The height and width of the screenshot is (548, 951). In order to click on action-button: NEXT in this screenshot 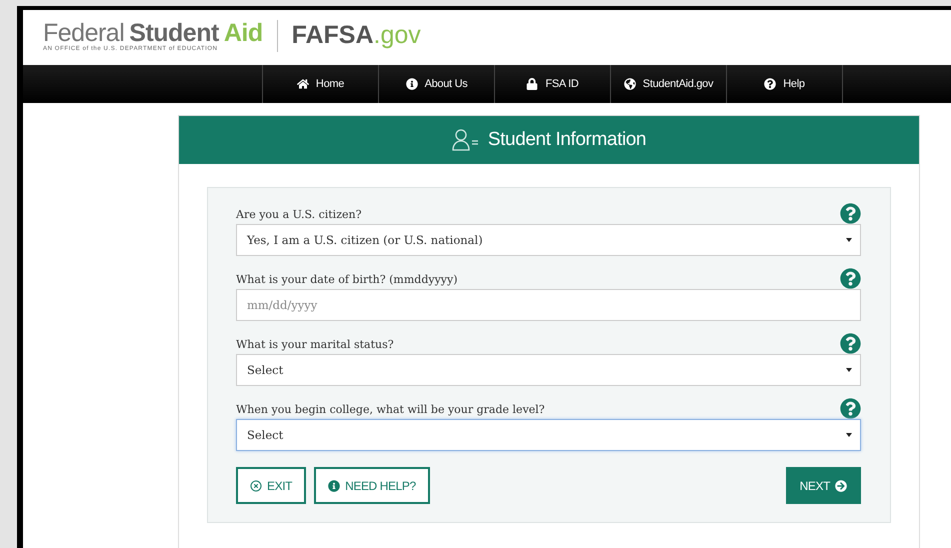, I will do `click(823, 485)`.